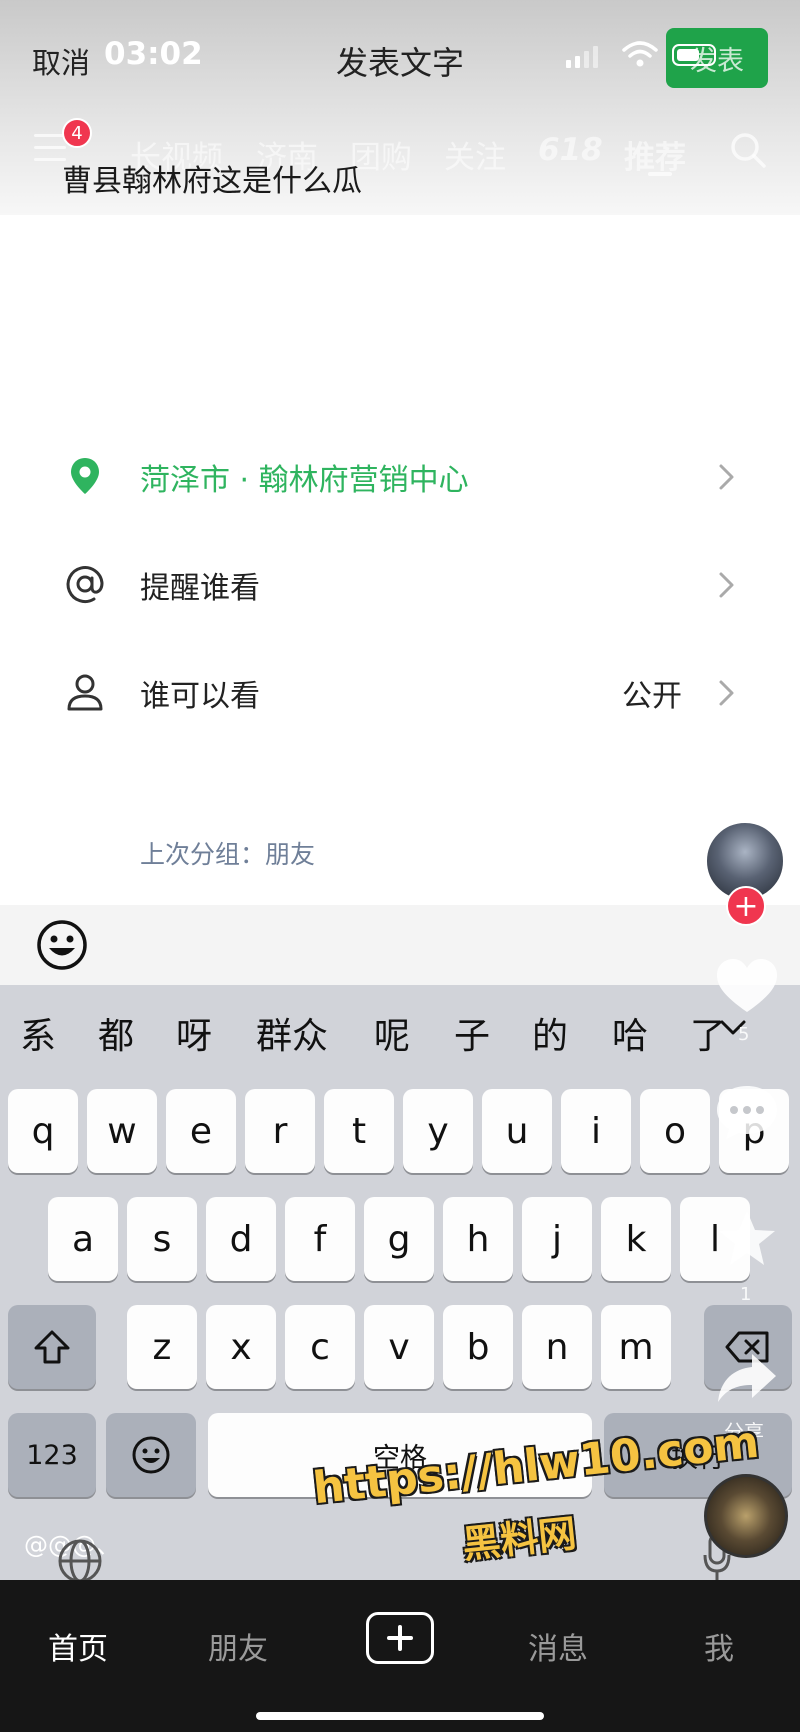  What do you see at coordinates (517, 1131) in the screenshot?
I see `key: u` at bounding box center [517, 1131].